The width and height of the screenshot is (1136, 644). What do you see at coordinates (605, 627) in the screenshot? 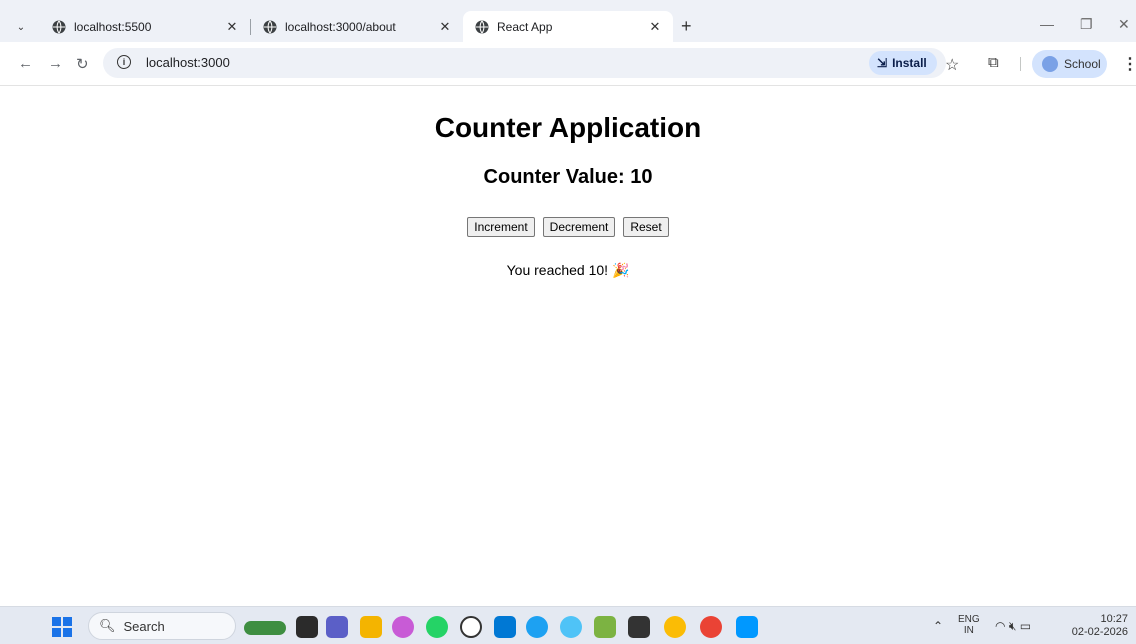
I see `notepad-icon` at bounding box center [605, 627].